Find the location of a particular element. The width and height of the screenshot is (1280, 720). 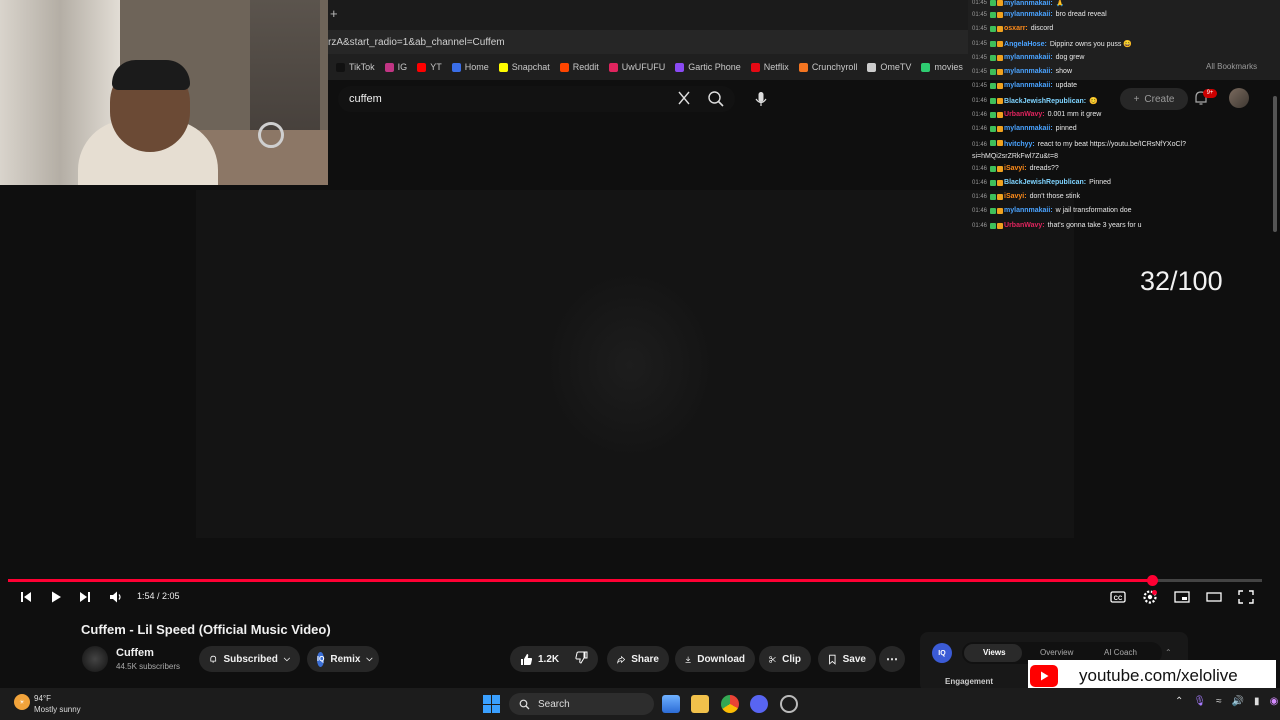

channel-avatar is located at coordinates (95, 659).